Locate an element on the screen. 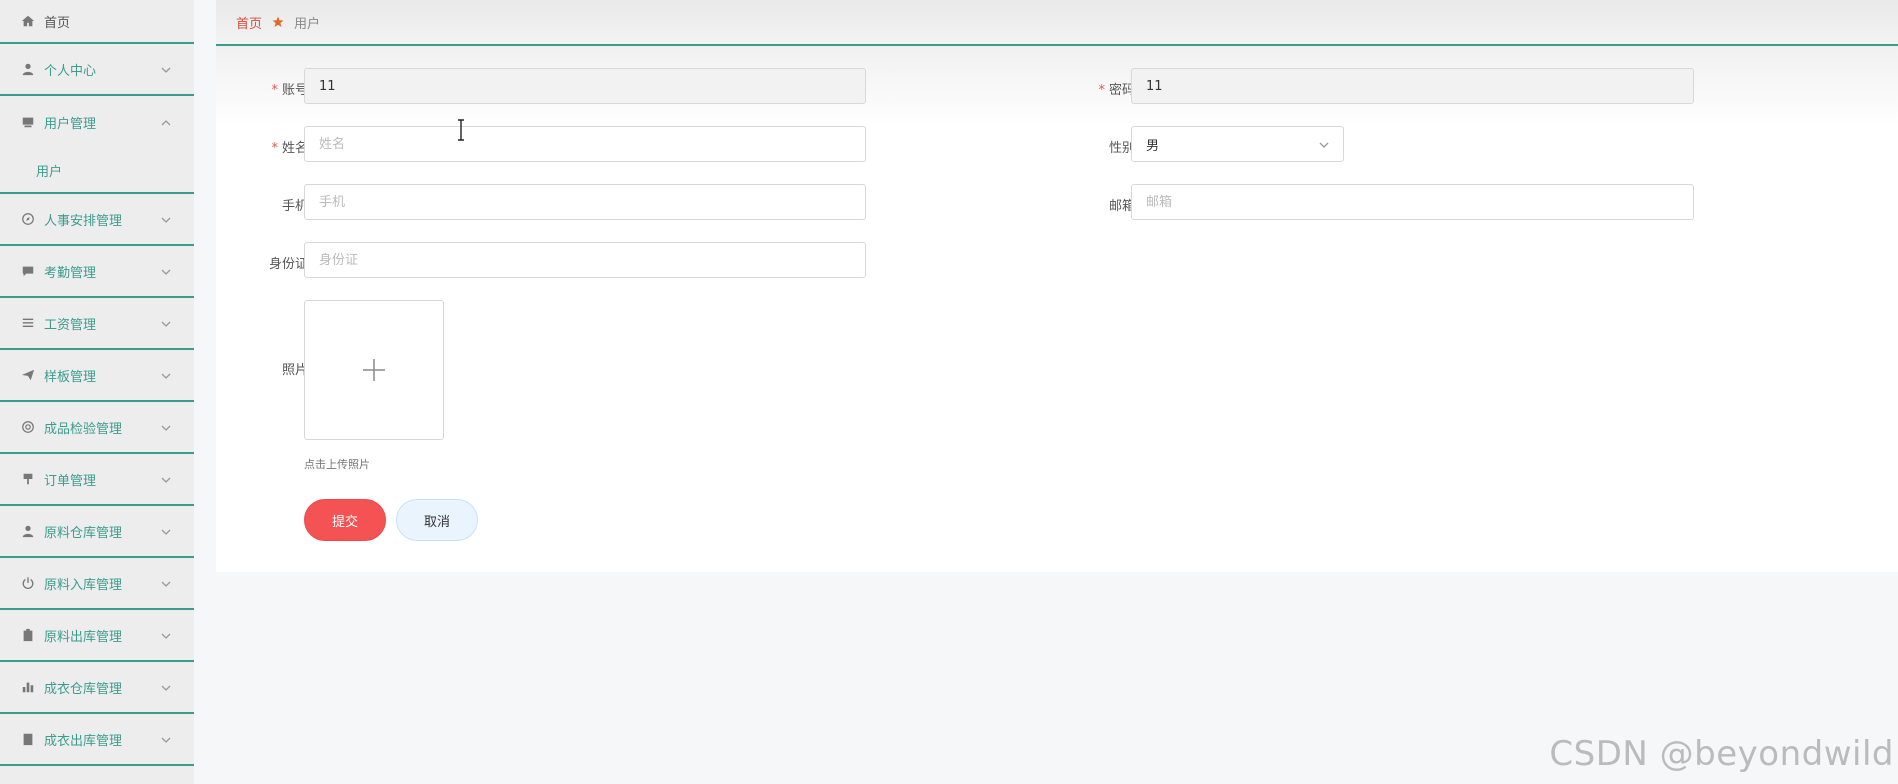  sidebar-item-inspection: 成品检验管理 is located at coordinates (97, 428).